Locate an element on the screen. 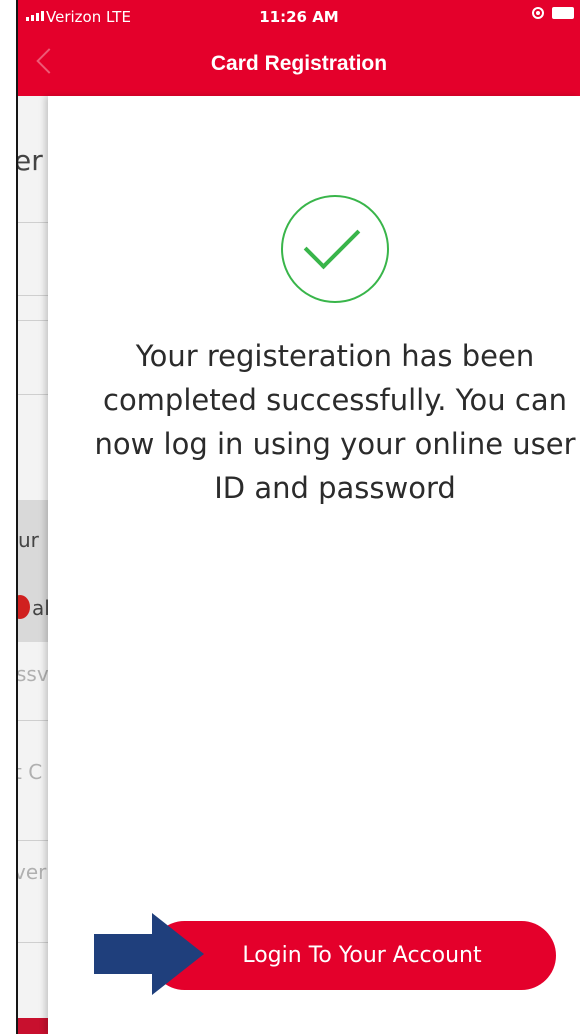 The image size is (580, 1034). battery-icon is located at coordinates (563, 13).